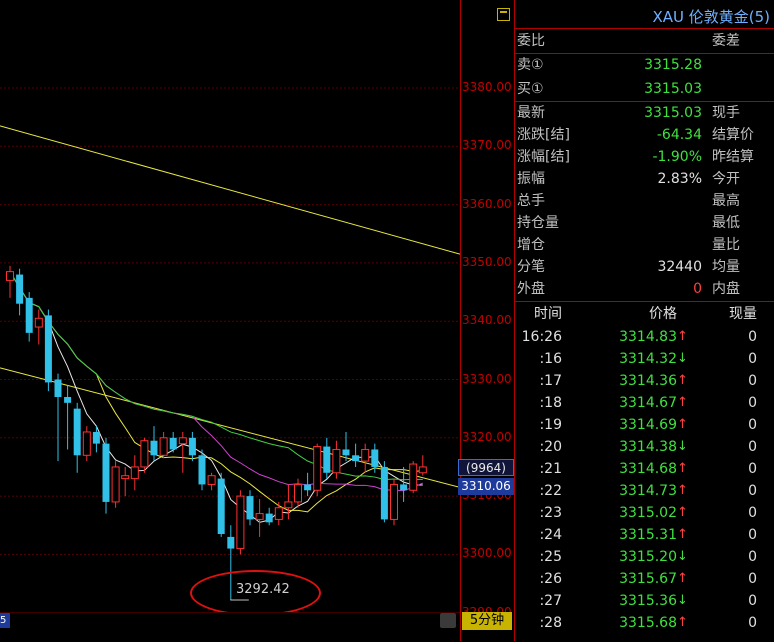 Image resolution: width=774 pixels, height=642 pixels. What do you see at coordinates (648, 535) in the screenshot?
I see `tick-price: 3315.31` at bounding box center [648, 535].